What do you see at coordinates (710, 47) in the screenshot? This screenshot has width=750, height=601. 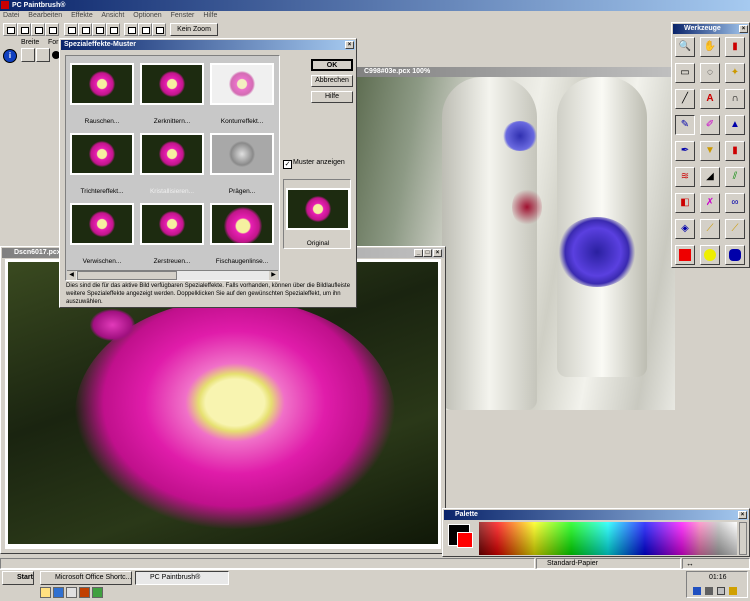 I see `hand-tool-icon: ✋` at bounding box center [710, 47].